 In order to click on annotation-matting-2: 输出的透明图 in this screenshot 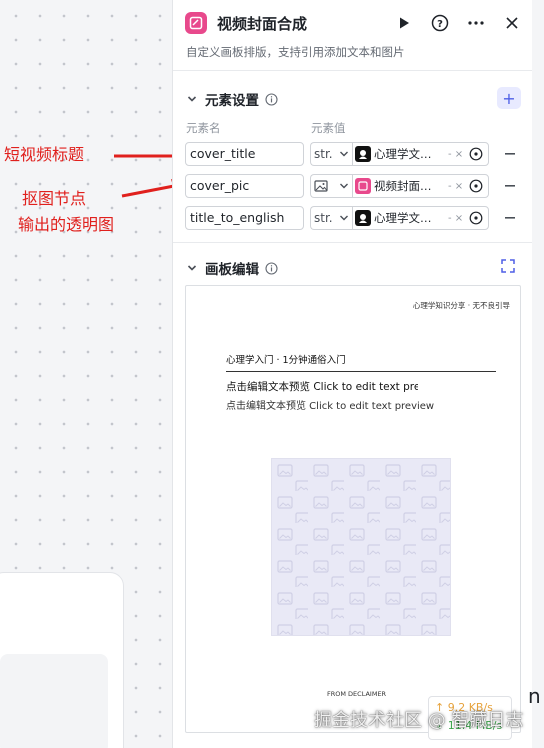, I will do `click(66, 224)`.